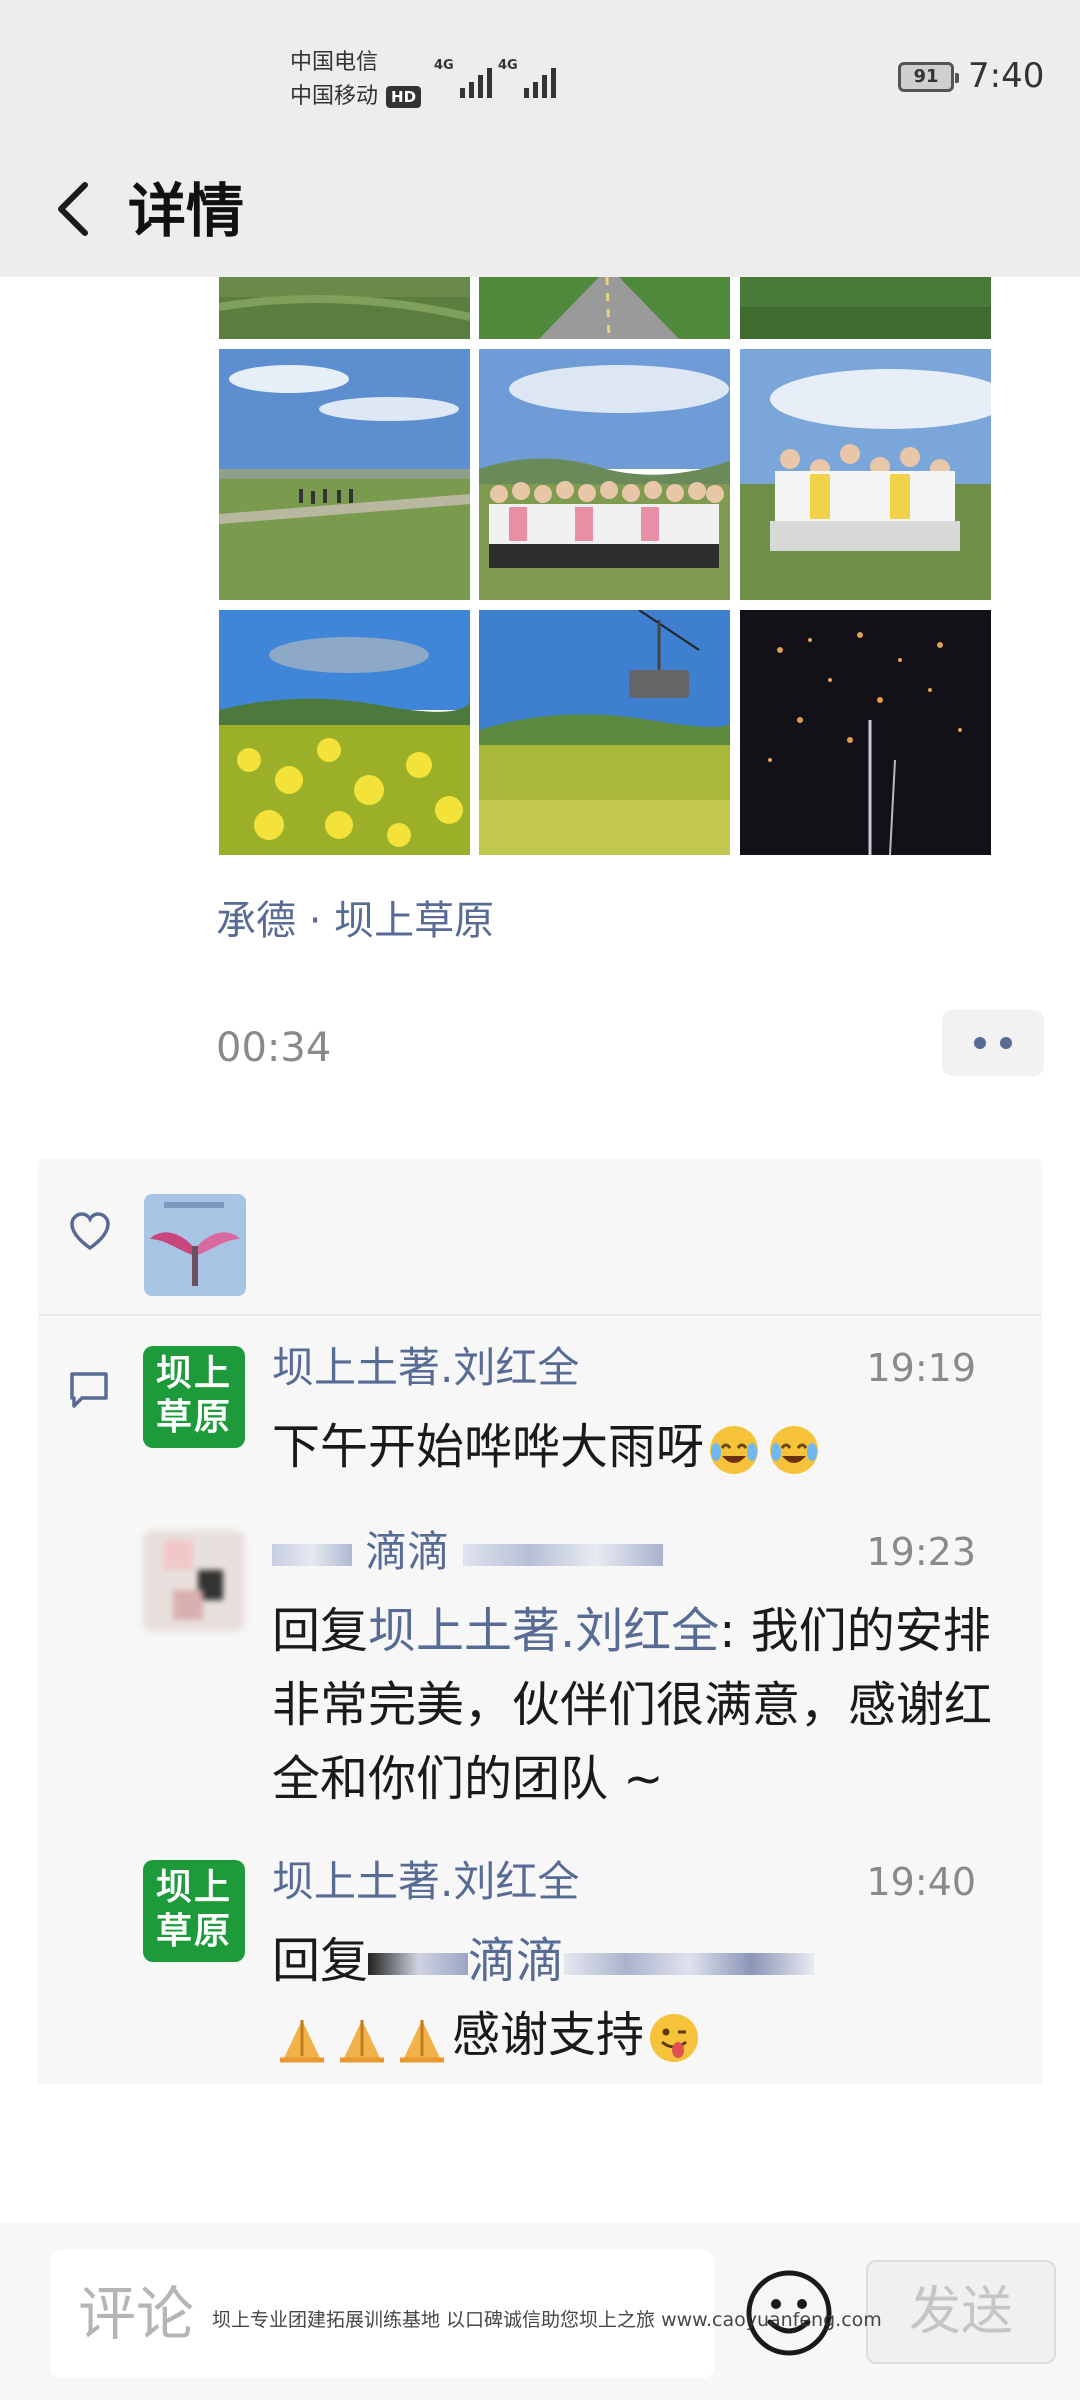 This screenshot has height=2400, width=1080. Describe the element at coordinates (195, 1245) in the screenshot. I see `angel-wings-avatar` at that location.